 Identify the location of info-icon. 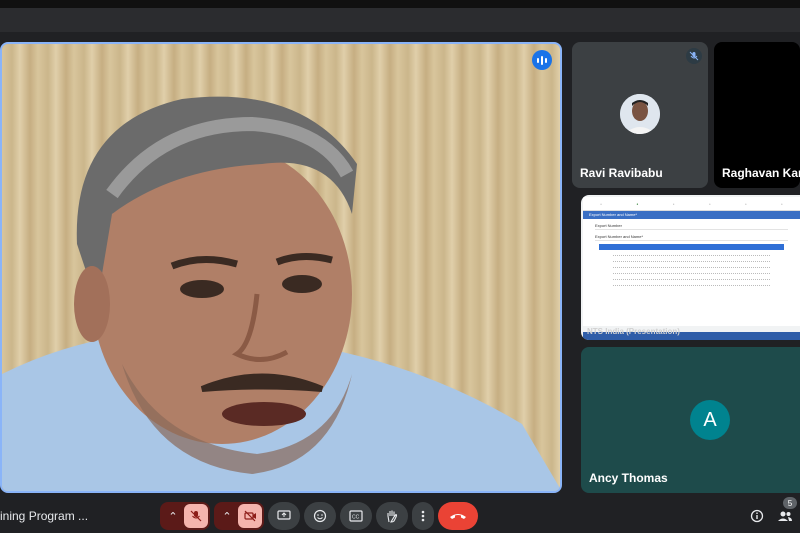
(757, 516).